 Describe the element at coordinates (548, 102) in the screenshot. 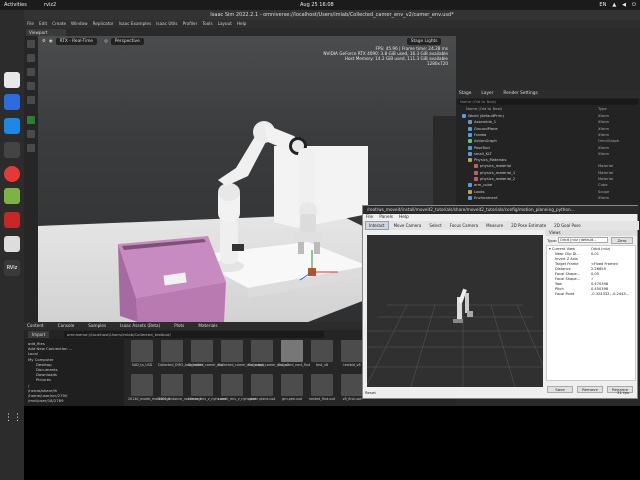

I see `stage-search-input: Name (Old to New)` at that location.